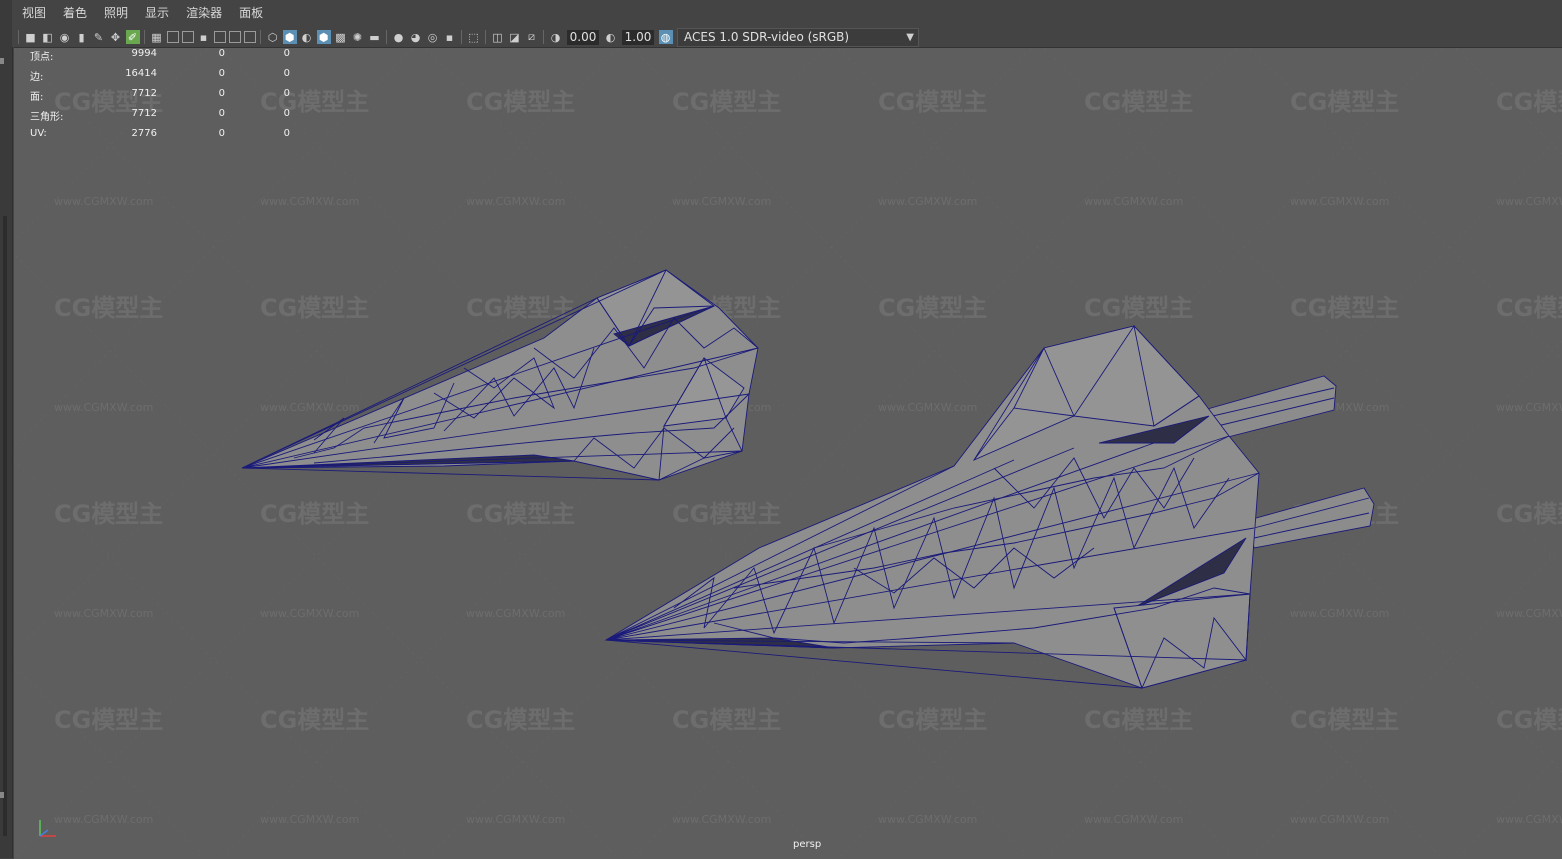  What do you see at coordinates (5, 526) in the screenshot?
I see `edge-scroll-bar` at bounding box center [5, 526].